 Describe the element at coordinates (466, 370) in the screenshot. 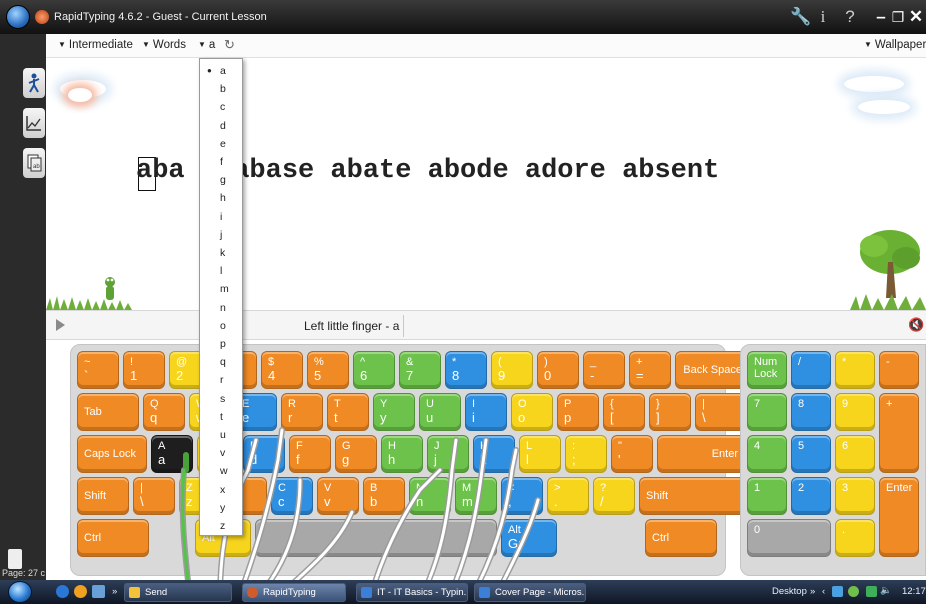

I see `key-8: * 8` at that location.